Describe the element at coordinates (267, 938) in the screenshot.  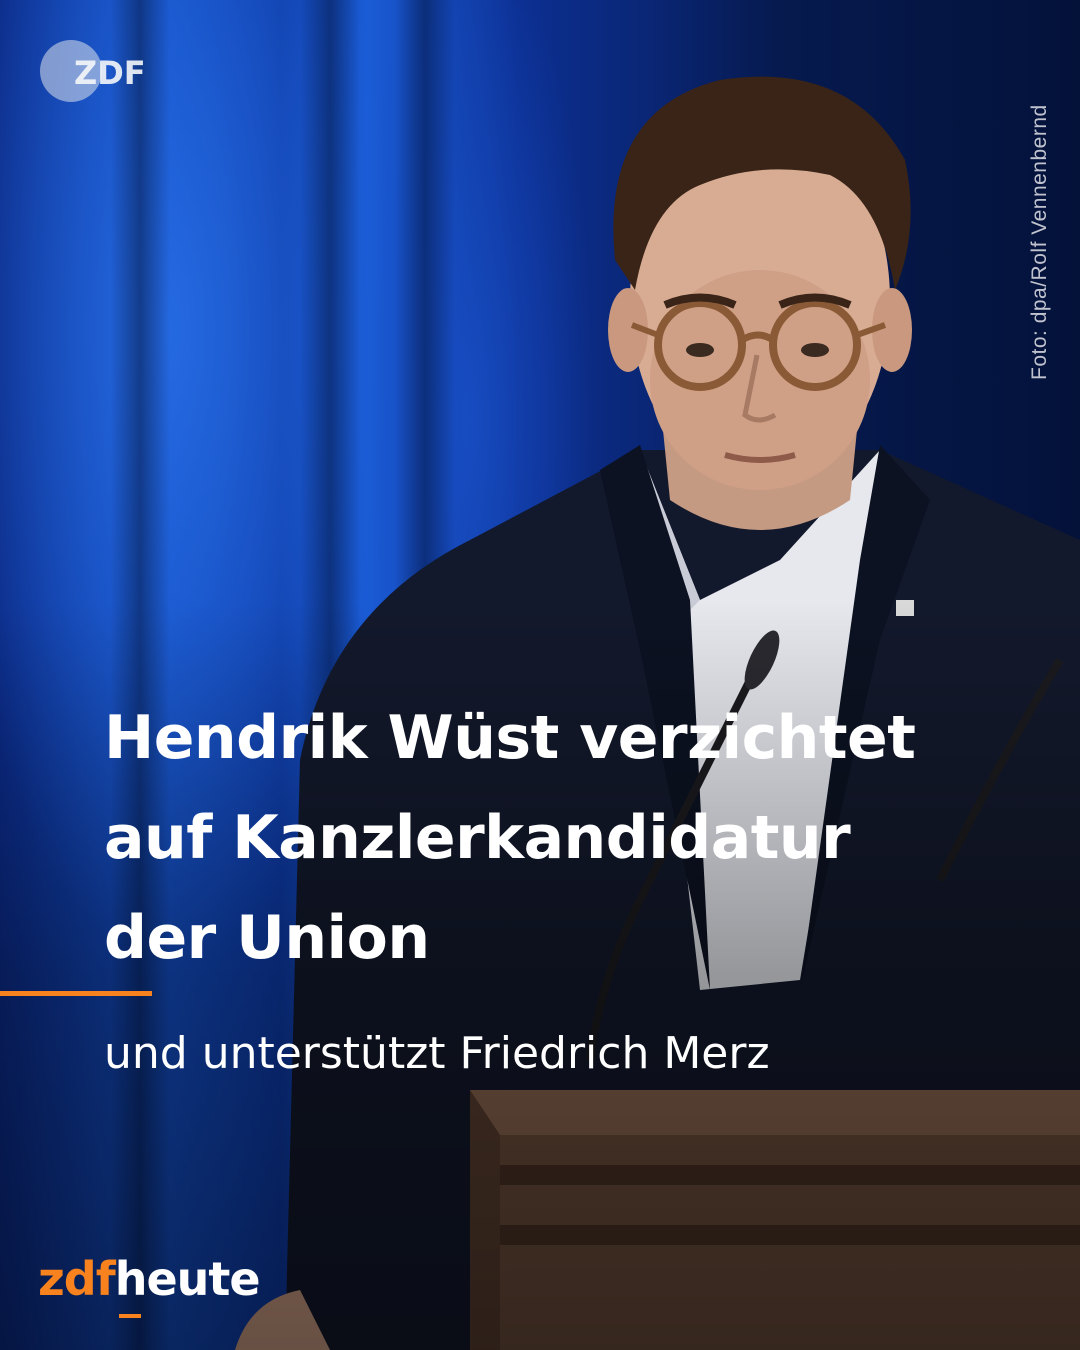
I see `headline-line: der Union` at that location.